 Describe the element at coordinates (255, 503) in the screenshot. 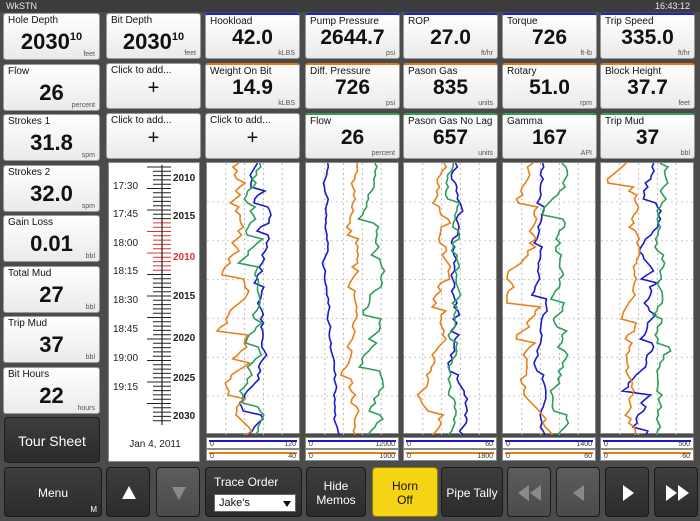

I see `trace-order-select: Jake's` at that location.